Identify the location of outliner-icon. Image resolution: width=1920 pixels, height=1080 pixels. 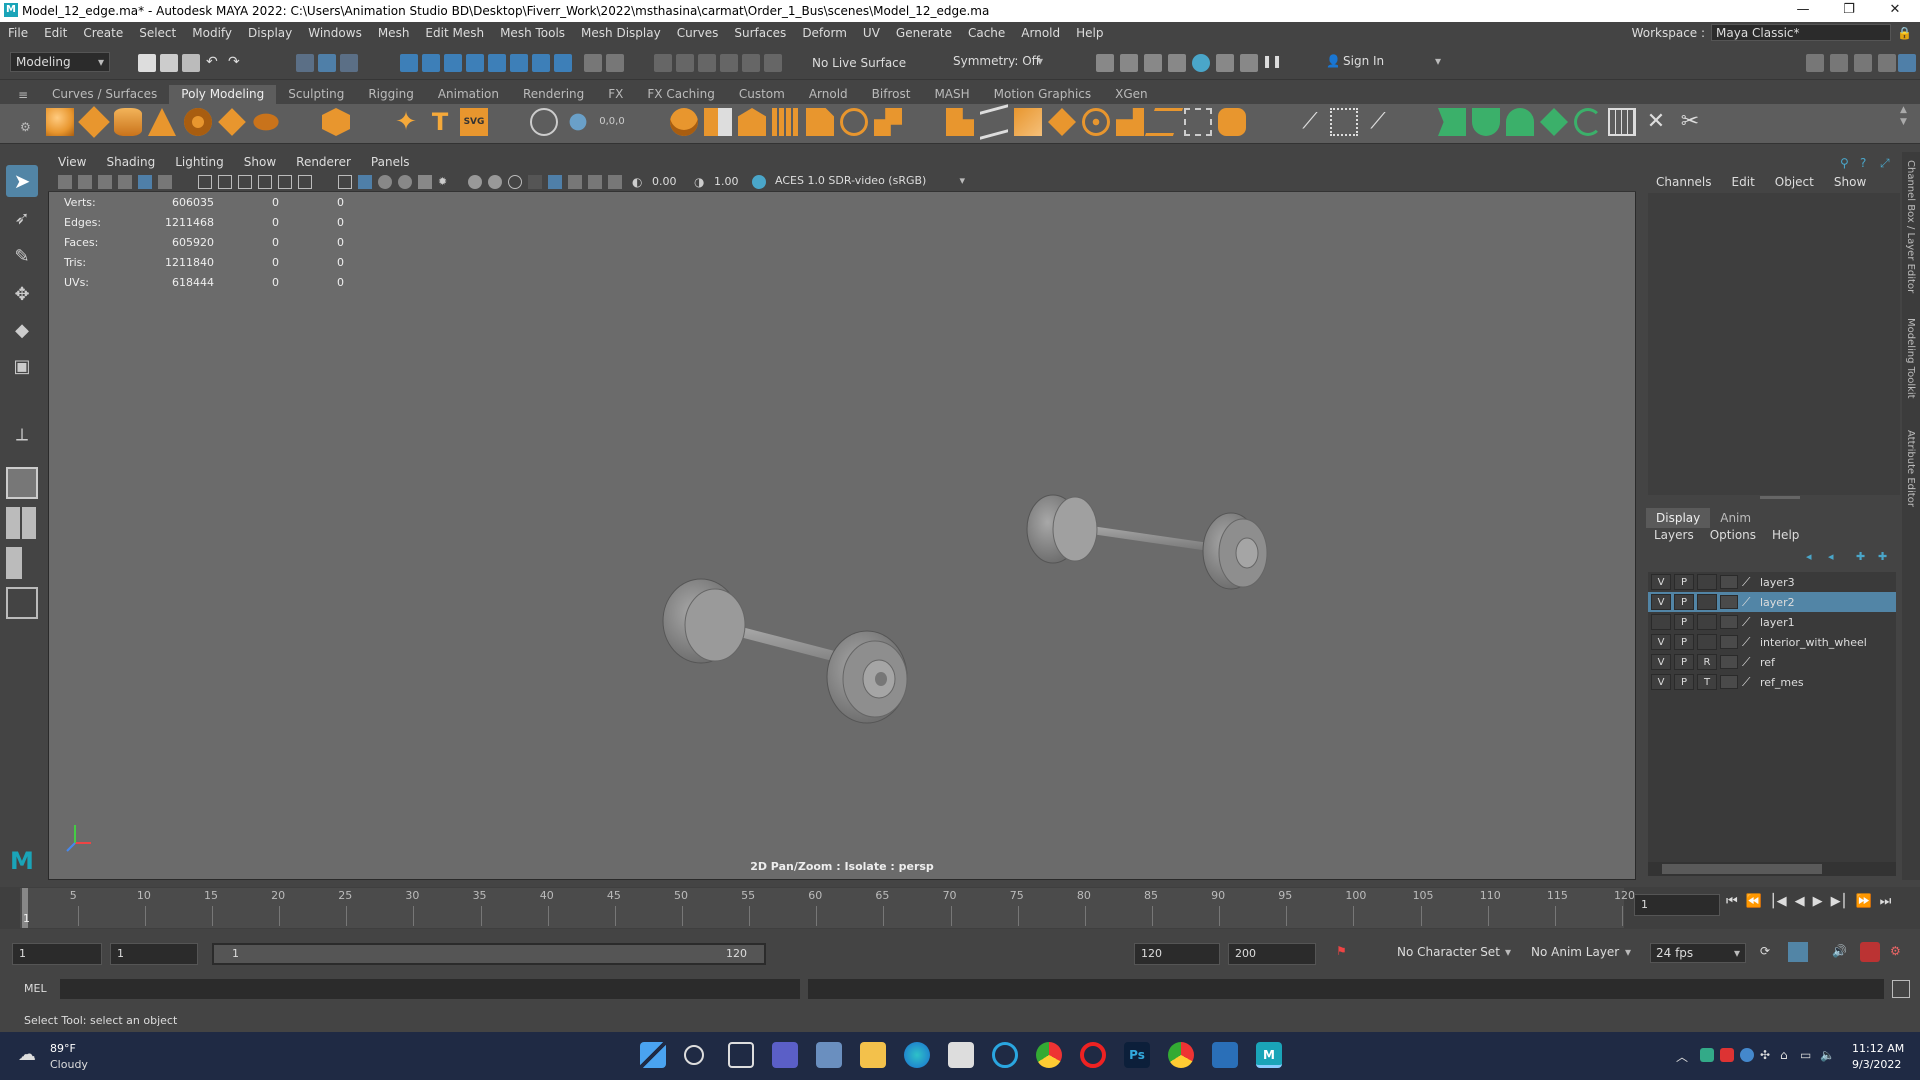
(1887, 63).